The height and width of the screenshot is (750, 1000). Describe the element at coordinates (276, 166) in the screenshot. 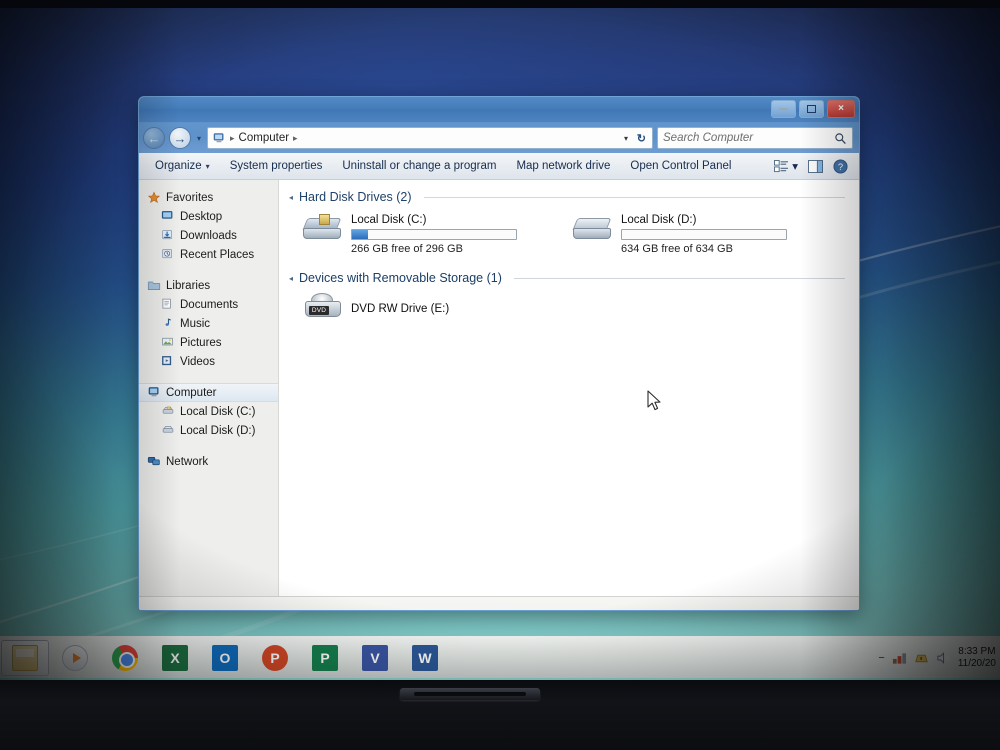

I see `system-properties-button: System properties` at that location.